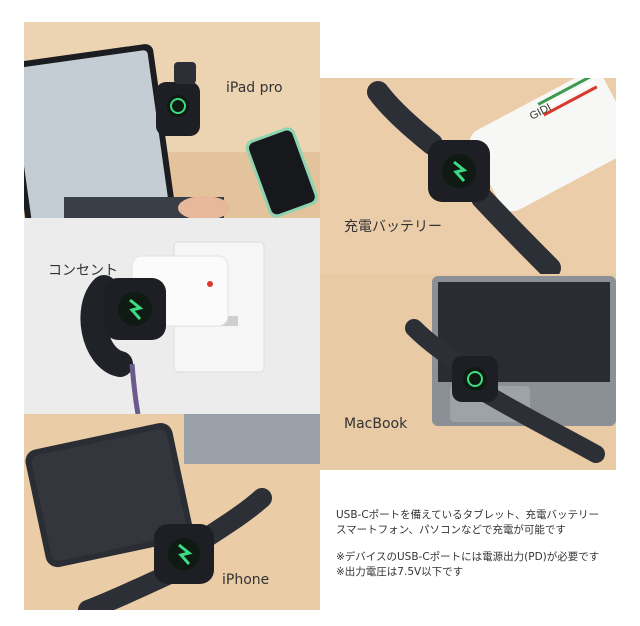  Describe the element at coordinates (393, 227) in the screenshot. I see `label-power-bank: 充電バッテリー` at that location.